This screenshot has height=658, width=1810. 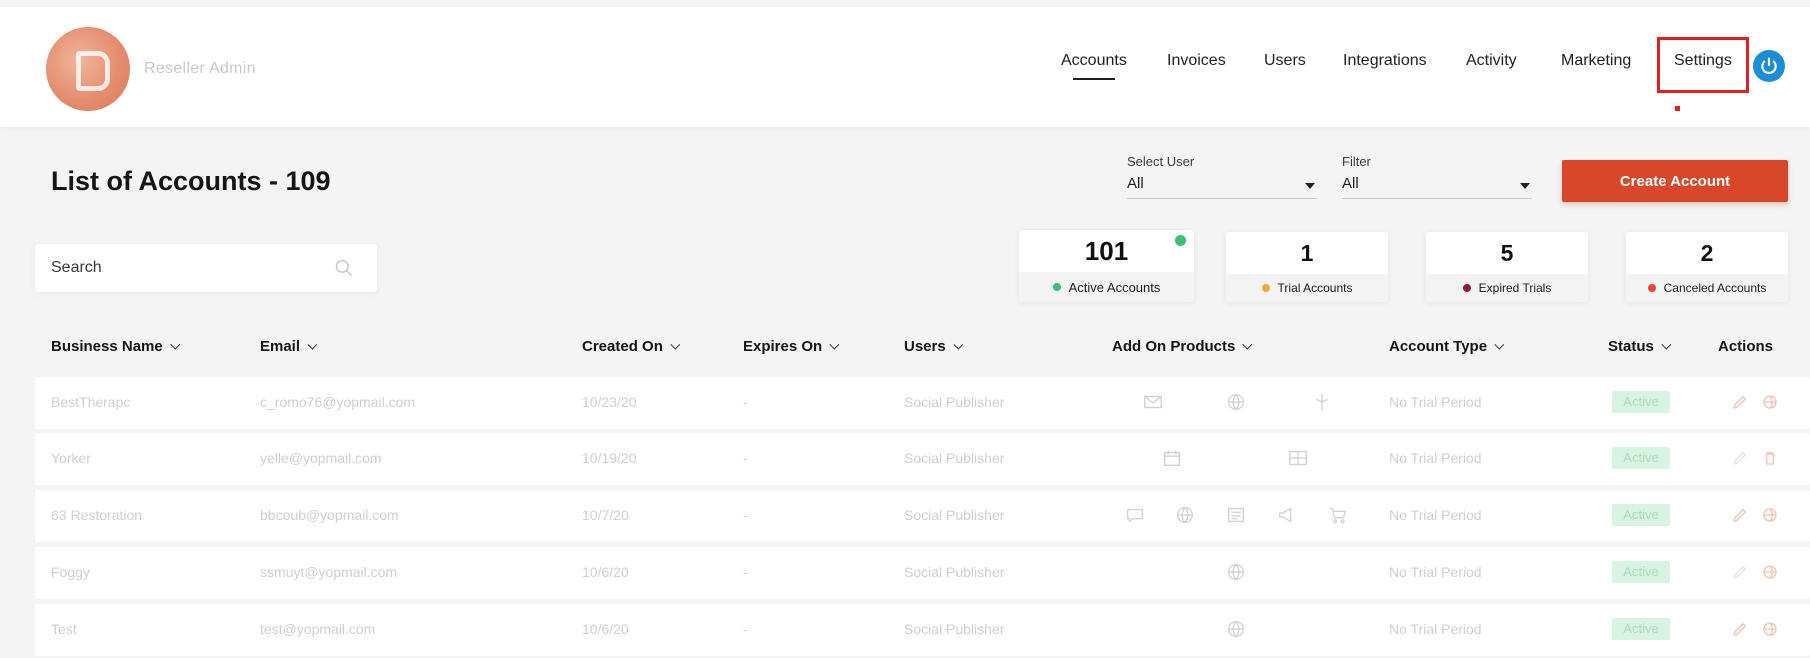 I want to click on stat-label: Expired Trials, so click(x=1515, y=288).